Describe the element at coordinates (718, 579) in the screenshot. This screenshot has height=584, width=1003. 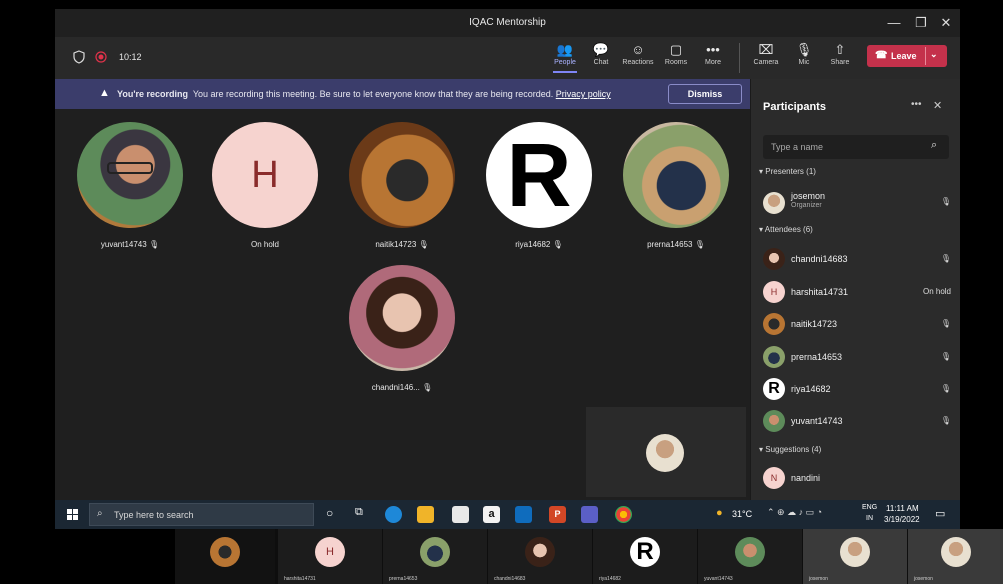
I see `thumb-name: yuvant14743` at that location.